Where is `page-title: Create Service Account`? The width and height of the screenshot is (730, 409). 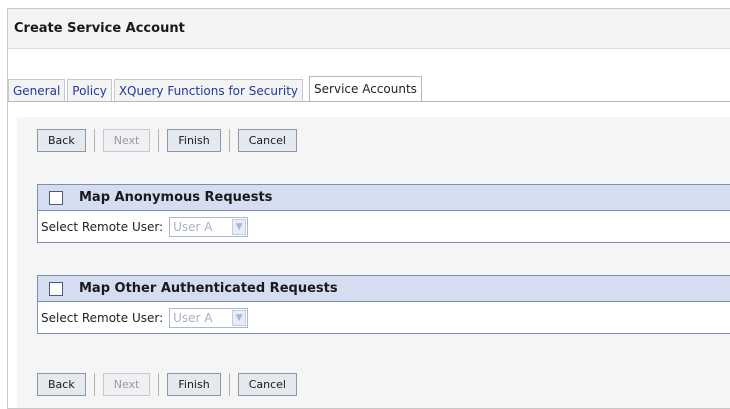
page-title: Create Service Account is located at coordinates (99, 28).